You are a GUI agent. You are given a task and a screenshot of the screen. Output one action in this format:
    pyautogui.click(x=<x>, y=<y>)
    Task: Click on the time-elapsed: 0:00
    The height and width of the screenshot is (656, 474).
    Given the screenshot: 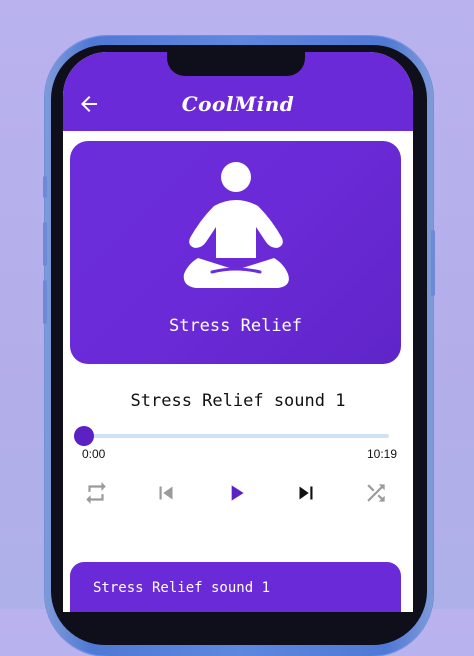 What is the action you would take?
    pyautogui.click(x=94, y=454)
    